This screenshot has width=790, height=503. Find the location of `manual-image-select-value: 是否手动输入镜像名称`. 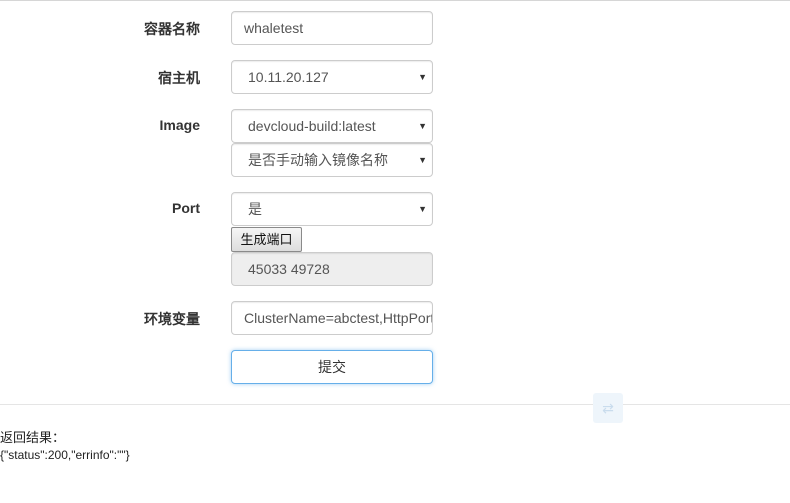

manual-image-select-value: 是否手动输入镜像名称 is located at coordinates (318, 160).